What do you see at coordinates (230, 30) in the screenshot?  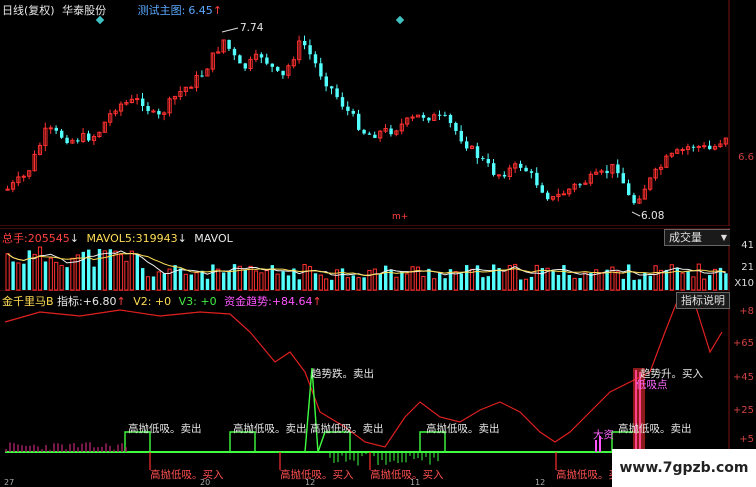 I see `high-callout-line` at bounding box center [230, 30].